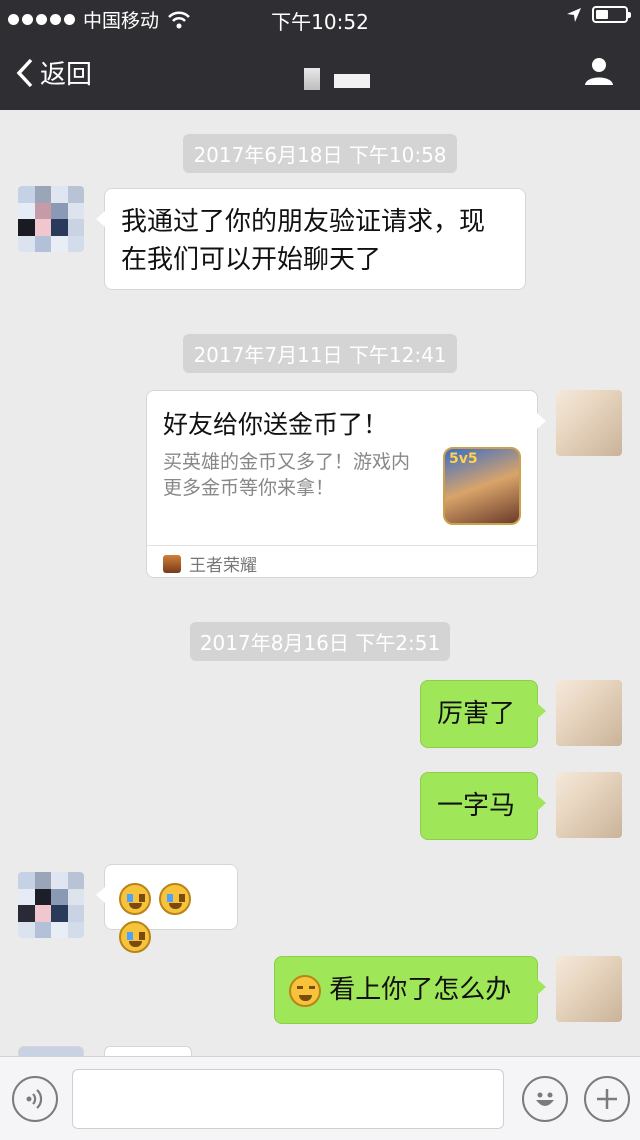 The width and height of the screenshot is (640, 1140). What do you see at coordinates (476, 806) in the screenshot?
I see `message-text: 一字马` at bounding box center [476, 806].